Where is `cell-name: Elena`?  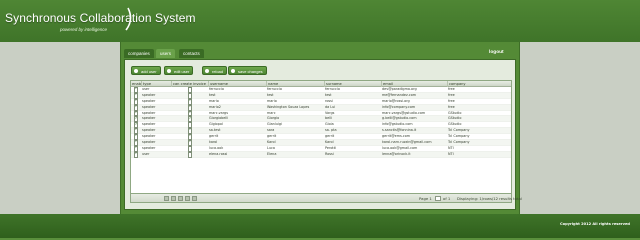
cell-name: Elena is located at coordinates (272, 153).